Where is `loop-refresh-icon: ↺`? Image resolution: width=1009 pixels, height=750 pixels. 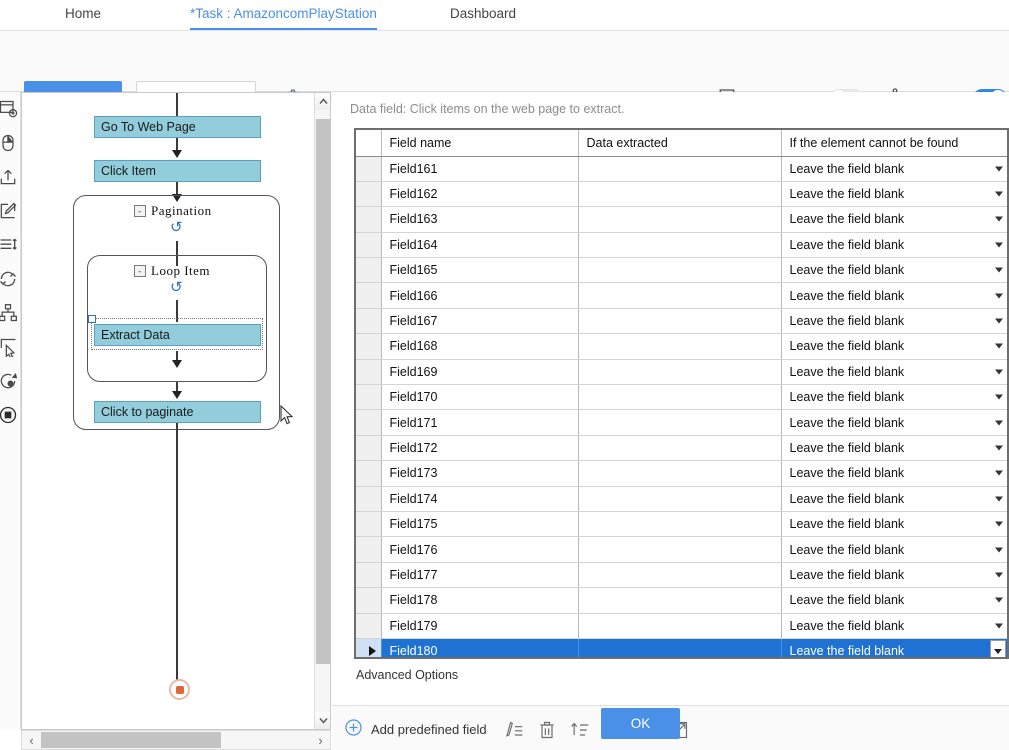
loop-refresh-icon: ↺ is located at coordinates (176, 287).